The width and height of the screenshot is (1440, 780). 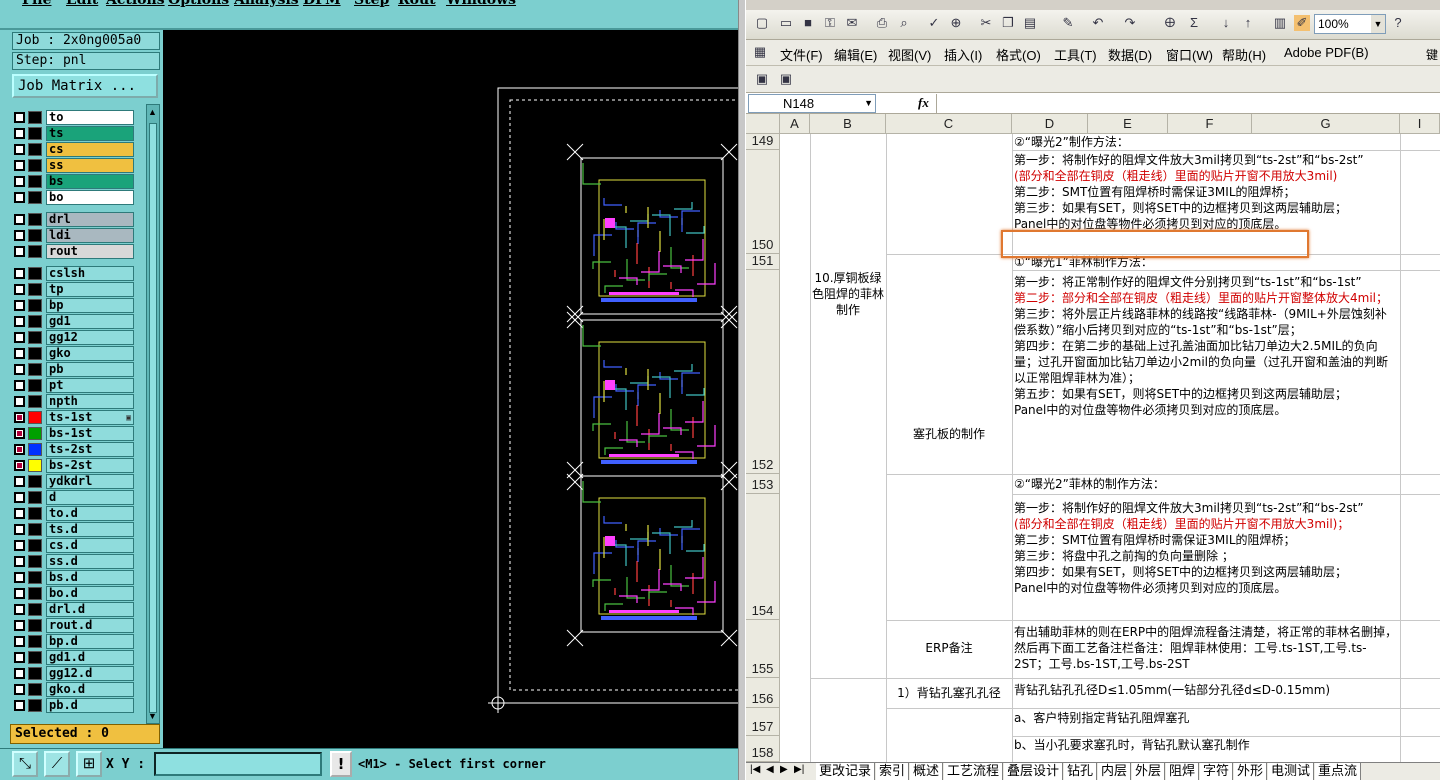 What do you see at coordinates (927, 771) in the screenshot?
I see `sheet-tab: 概述` at bounding box center [927, 771].